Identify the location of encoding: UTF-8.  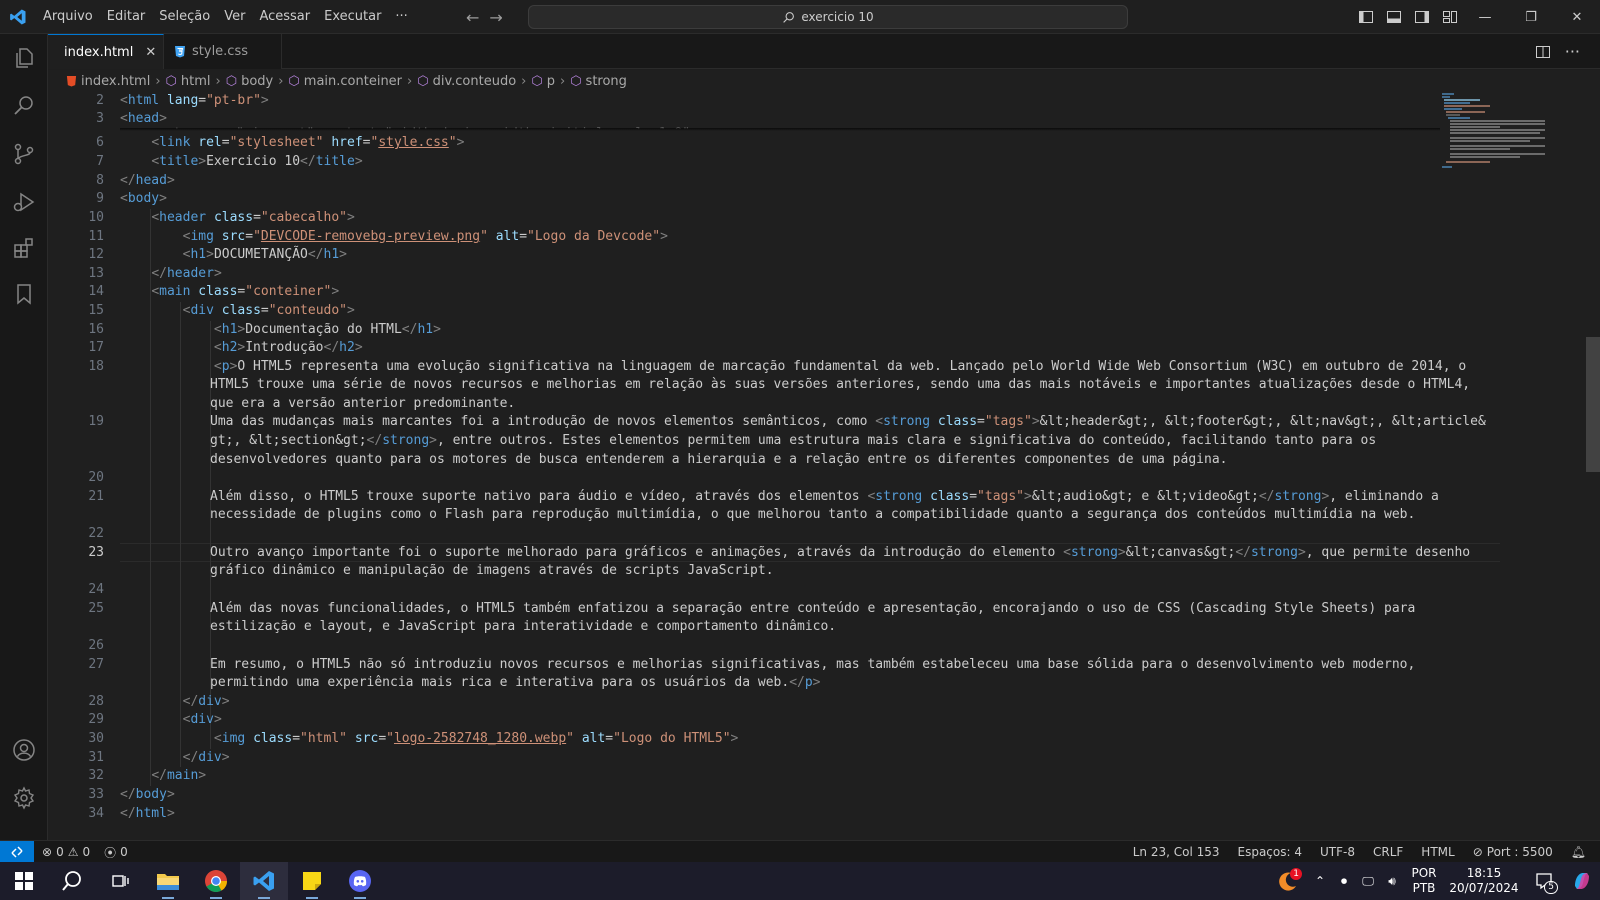
(1337, 852).